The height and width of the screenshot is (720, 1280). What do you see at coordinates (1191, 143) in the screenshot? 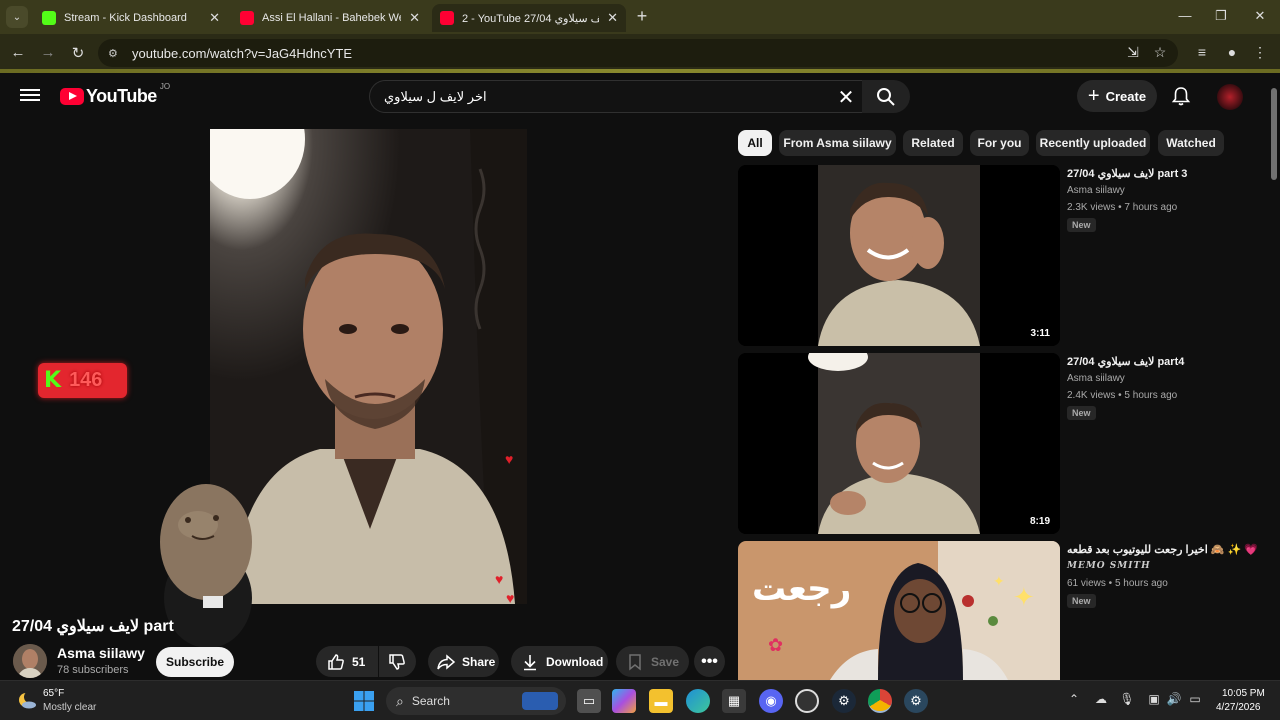
I see `chip-watched: Watched` at bounding box center [1191, 143].